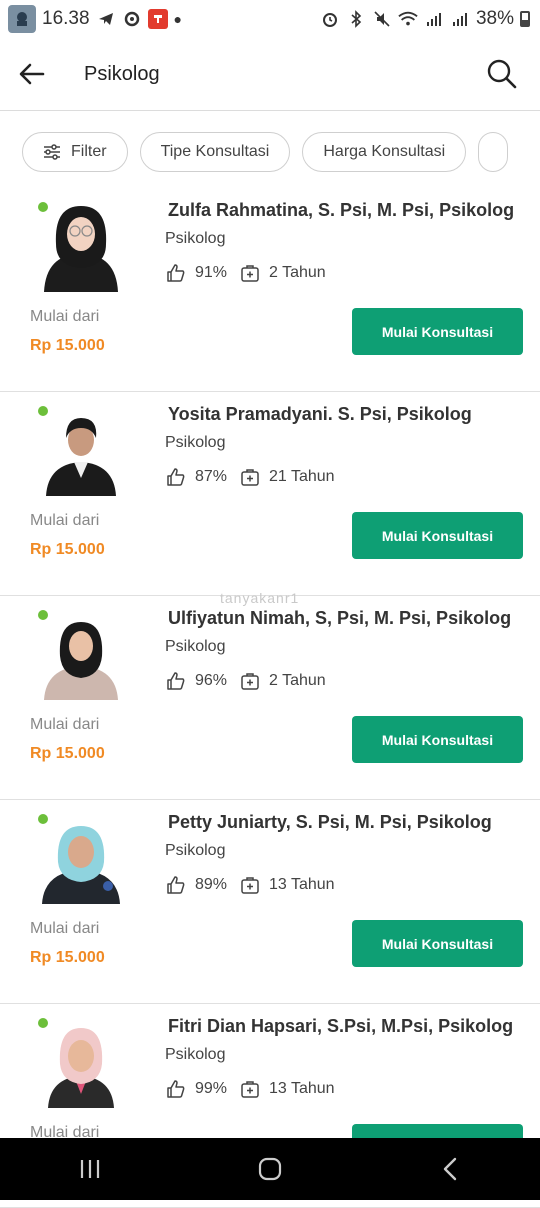 The height and width of the screenshot is (1208, 540). What do you see at coordinates (356, 19) in the screenshot?
I see `bluetooth-icon` at bounding box center [356, 19].